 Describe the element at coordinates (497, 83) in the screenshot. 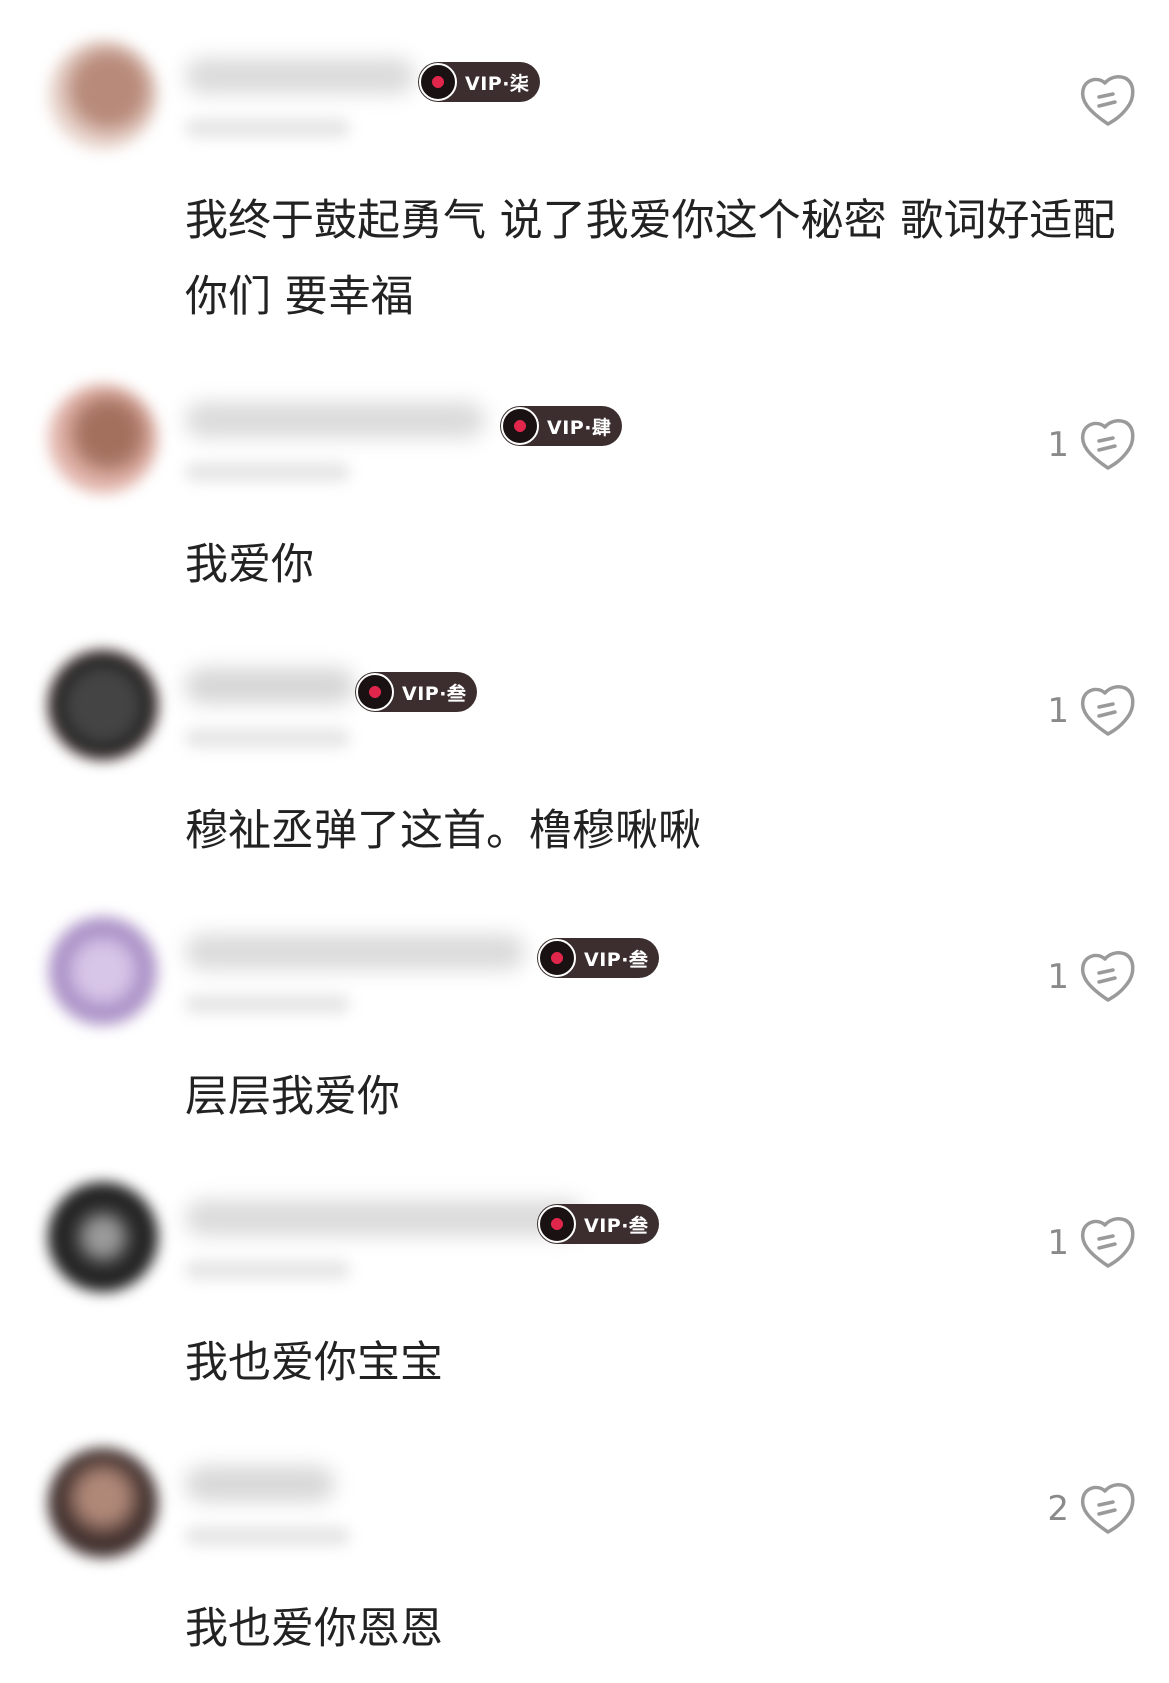

I see `vip-badge-label: VIP·柒` at that location.